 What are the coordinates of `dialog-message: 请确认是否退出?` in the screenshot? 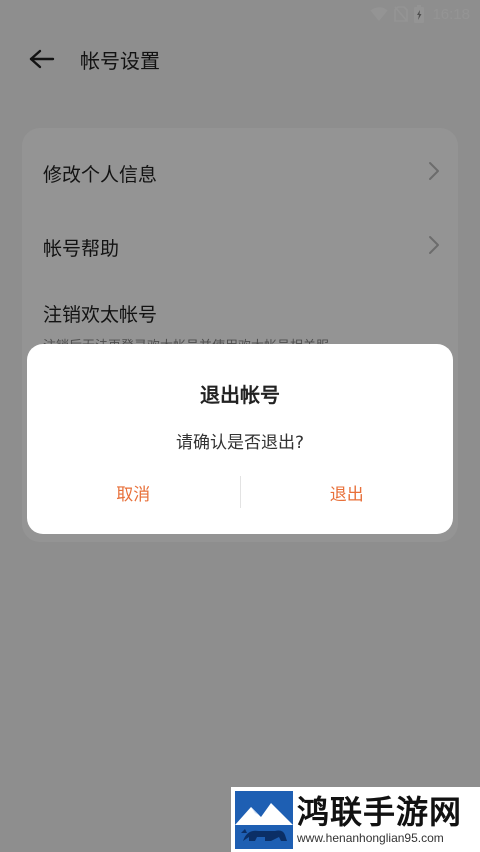 It's located at (240, 443).